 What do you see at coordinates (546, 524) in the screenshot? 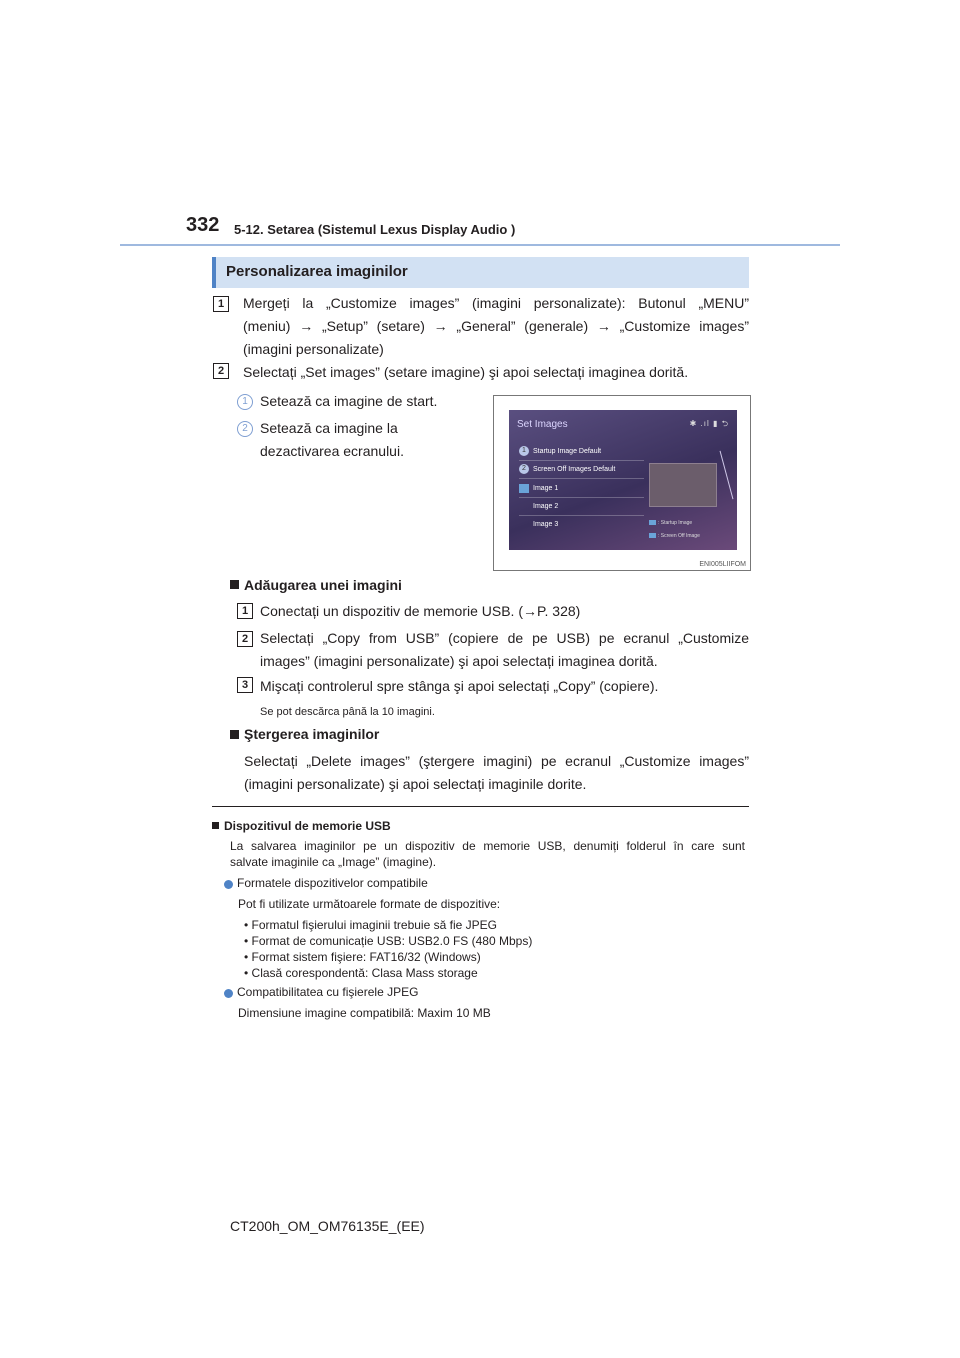
I see `screen-row-image-3: Image 3` at bounding box center [546, 524].